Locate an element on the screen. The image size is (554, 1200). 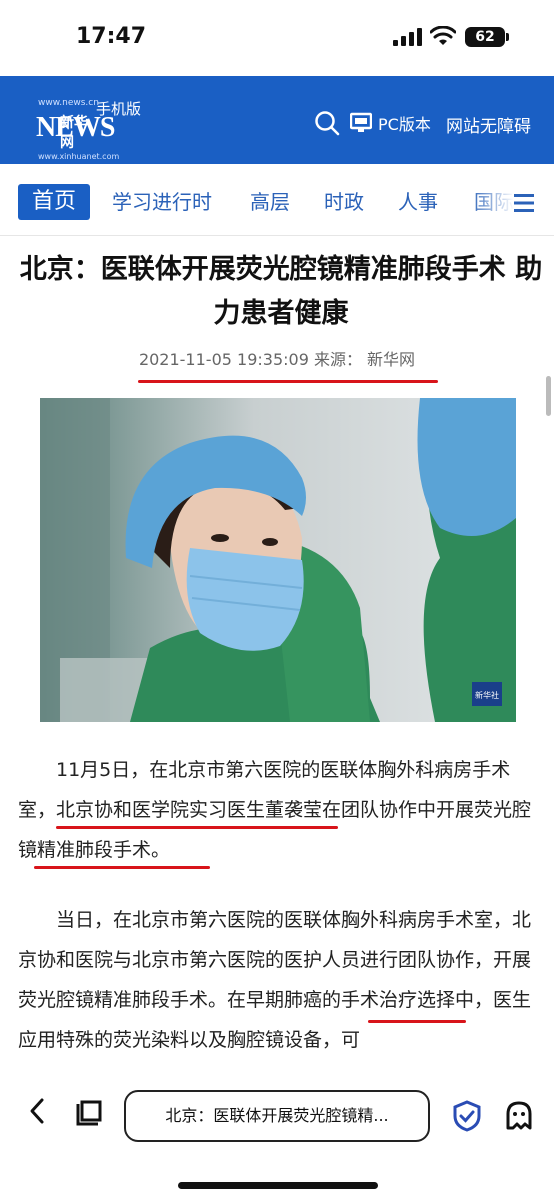
photo-badge: 新华社 is located at coordinates (487, 695).